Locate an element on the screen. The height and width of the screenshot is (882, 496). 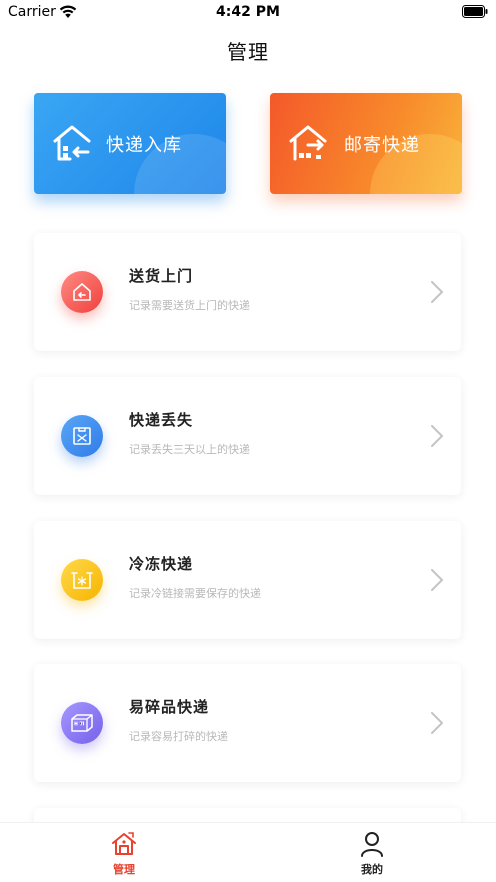
clock: 4:42 PM is located at coordinates (248, 12).